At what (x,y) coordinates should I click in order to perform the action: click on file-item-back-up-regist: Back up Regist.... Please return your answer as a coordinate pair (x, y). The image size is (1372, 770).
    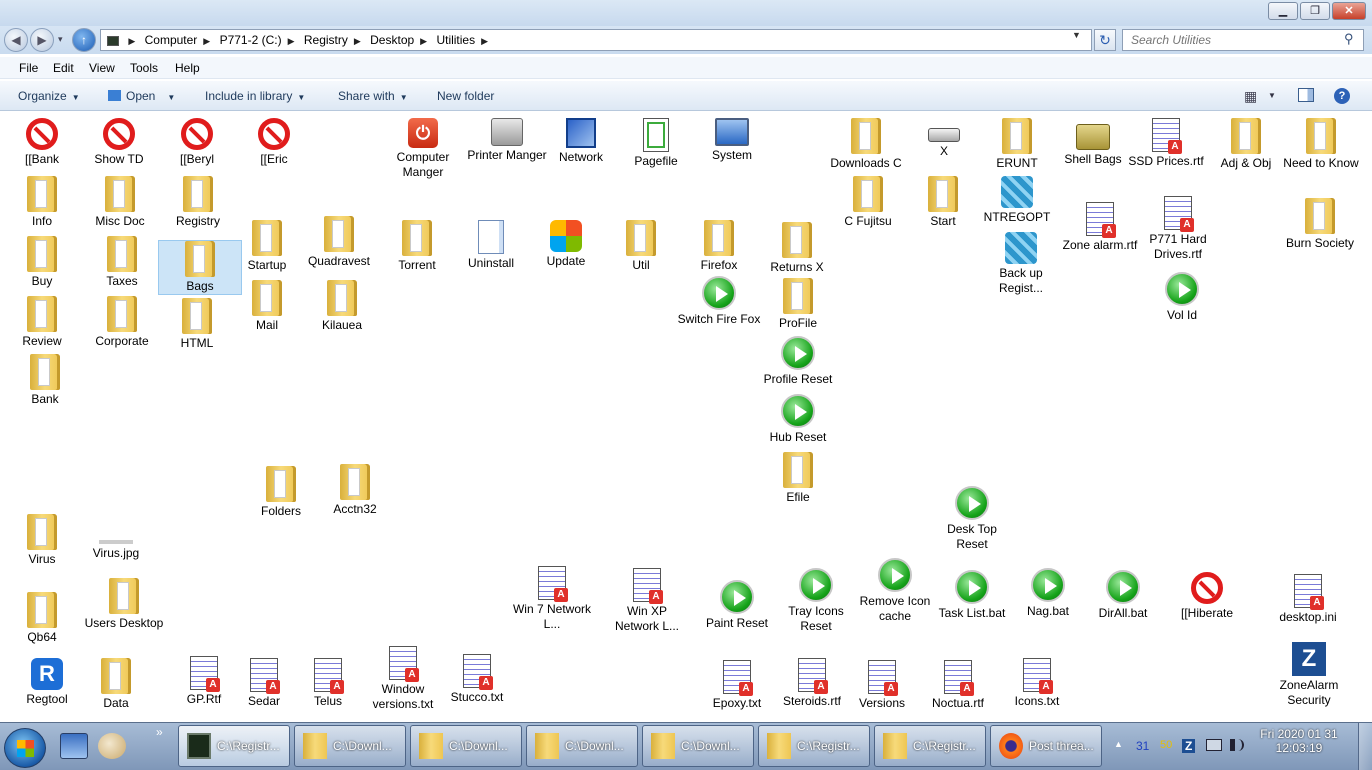
    Looking at the image, I should click on (1021, 264).